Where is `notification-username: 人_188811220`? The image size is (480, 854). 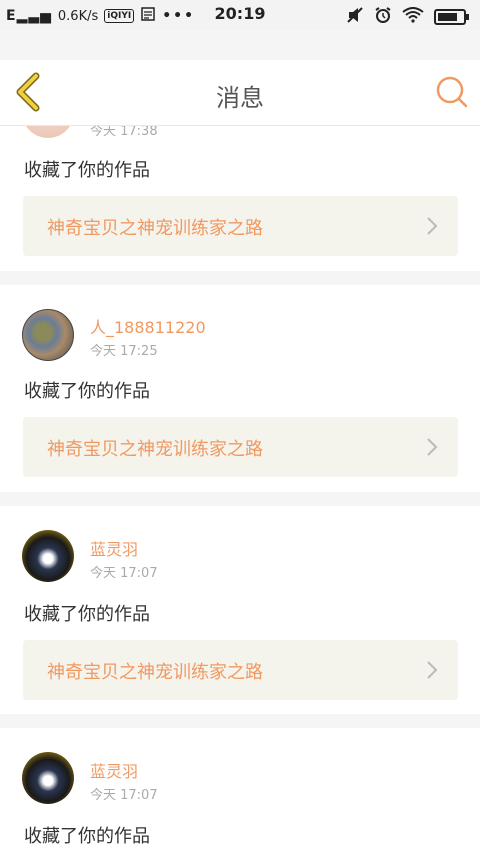
notification-username: 人_188811220 is located at coordinates (148, 326).